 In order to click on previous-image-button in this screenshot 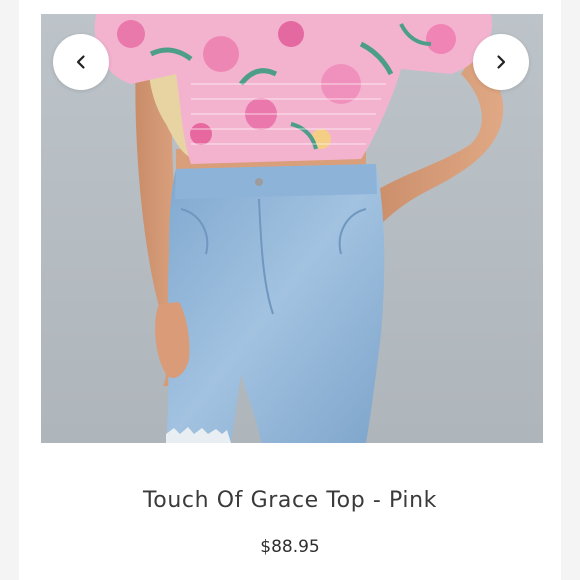, I will do `click(81, 62)`.